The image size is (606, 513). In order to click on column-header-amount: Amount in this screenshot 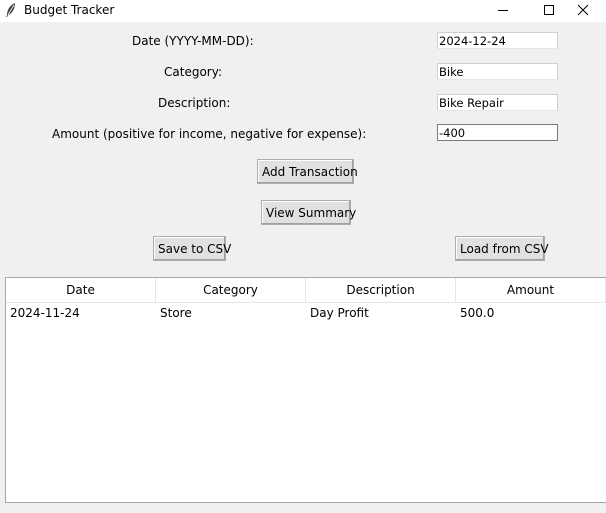, I will do `click(531, 290)`.